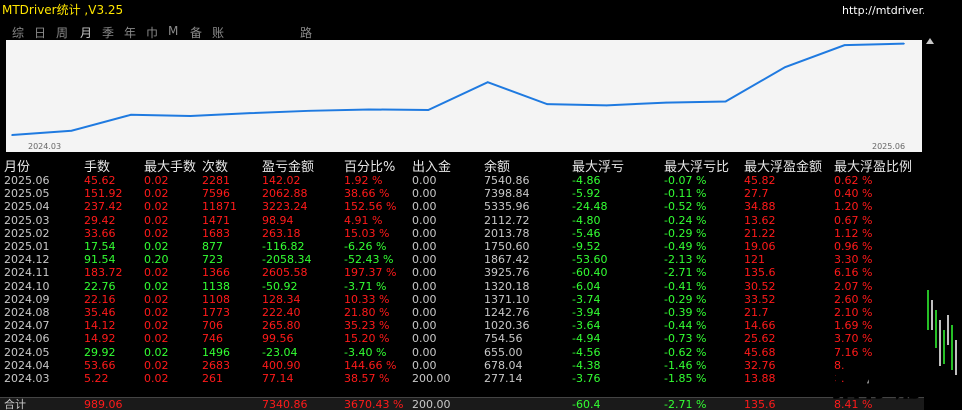 This screenshot has width=962, height=410. What do you see at coordinates (216, 220) in the screenshot?
I see `cell-count: 1471` at bounding box center [216, 220].